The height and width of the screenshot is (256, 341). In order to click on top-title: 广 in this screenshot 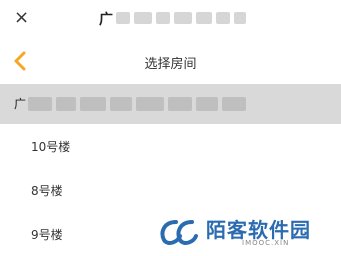, I will do `click(106, 20)`.